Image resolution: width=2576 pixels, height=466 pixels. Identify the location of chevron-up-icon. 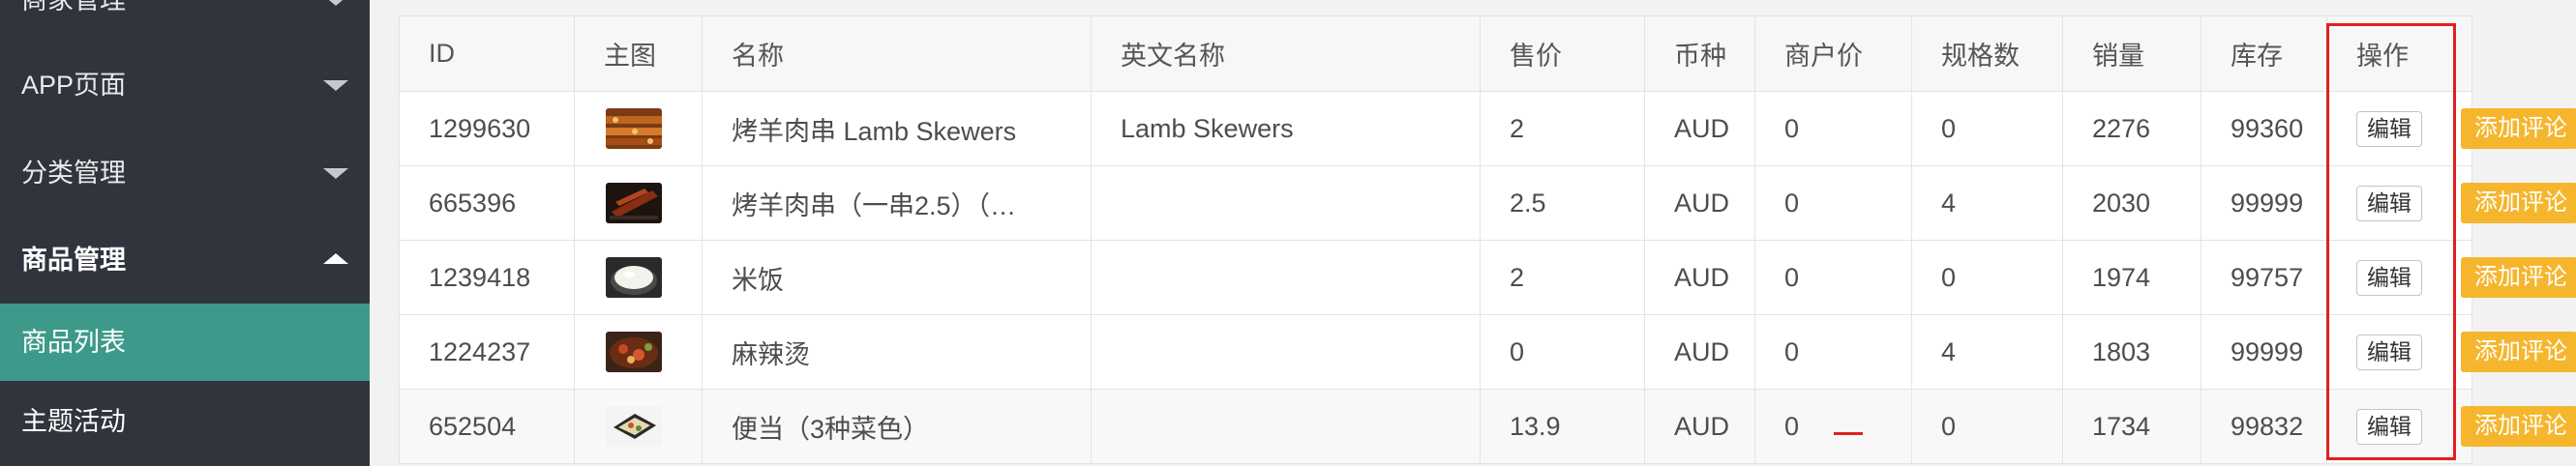
(335, 258).